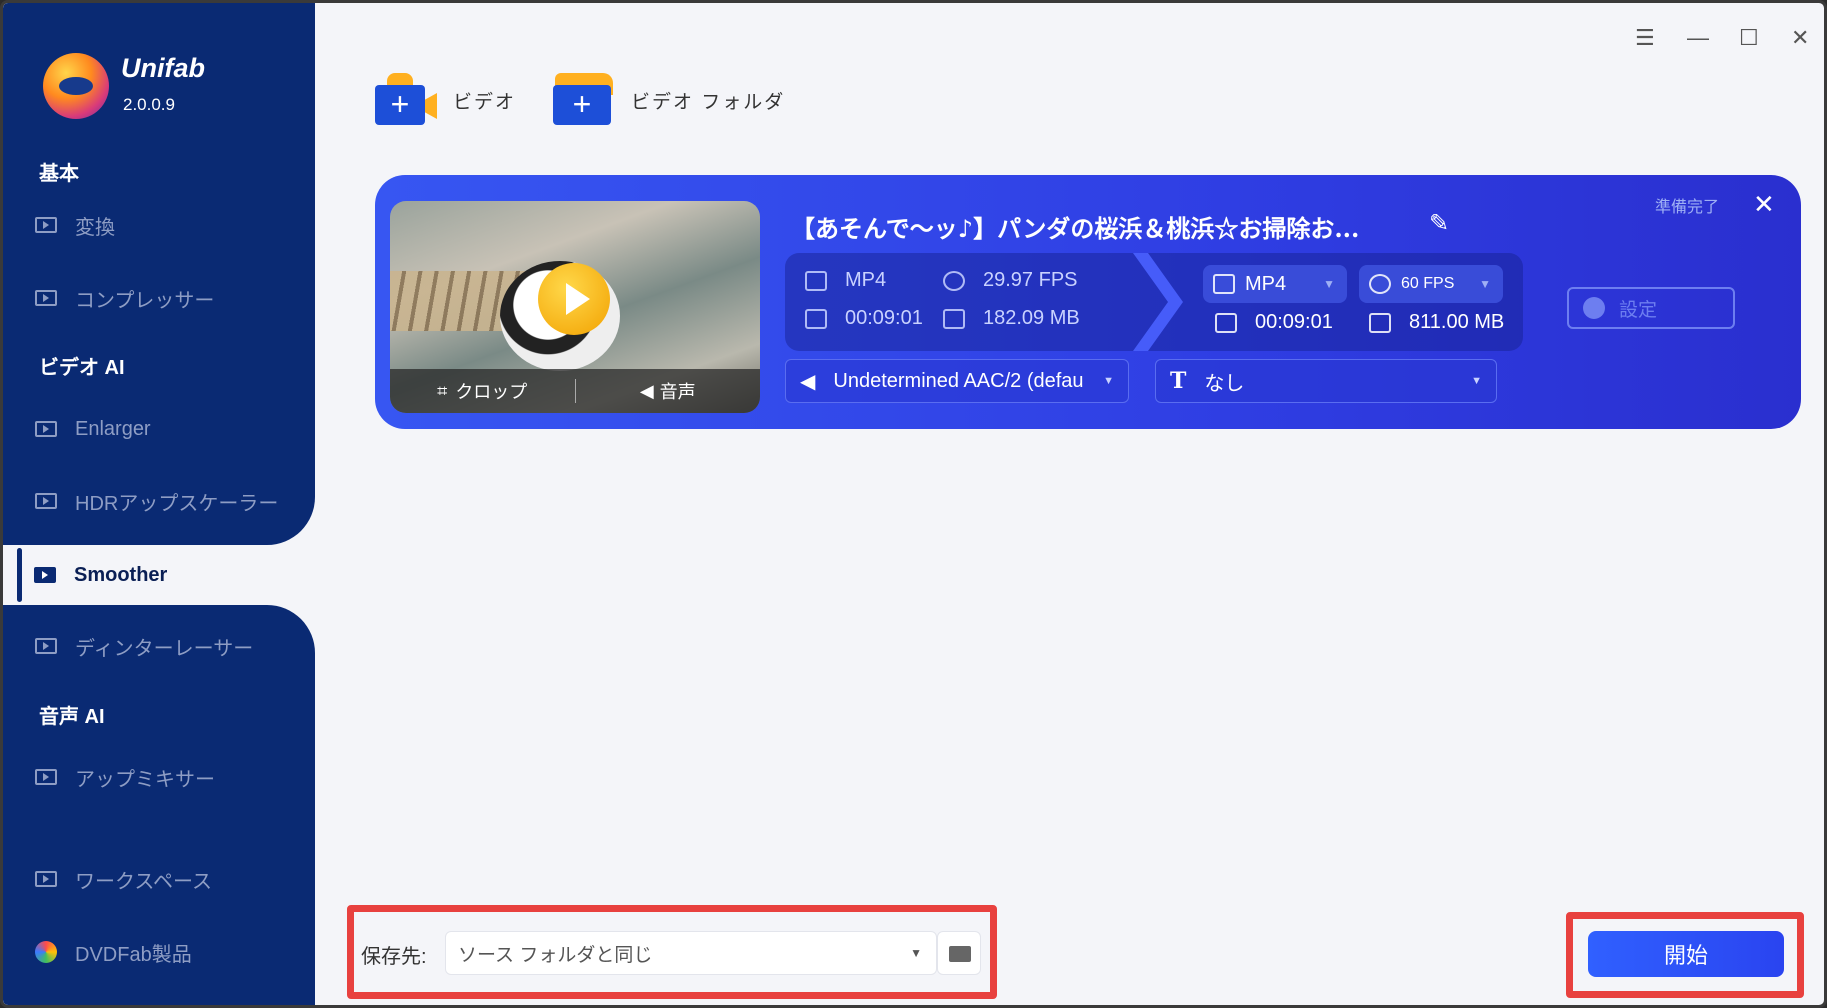 The image size is (1827, 1008). Describe the element at coordinates (1224, 383) in the screenshot. I see `subtitle-value: なし` at that location.